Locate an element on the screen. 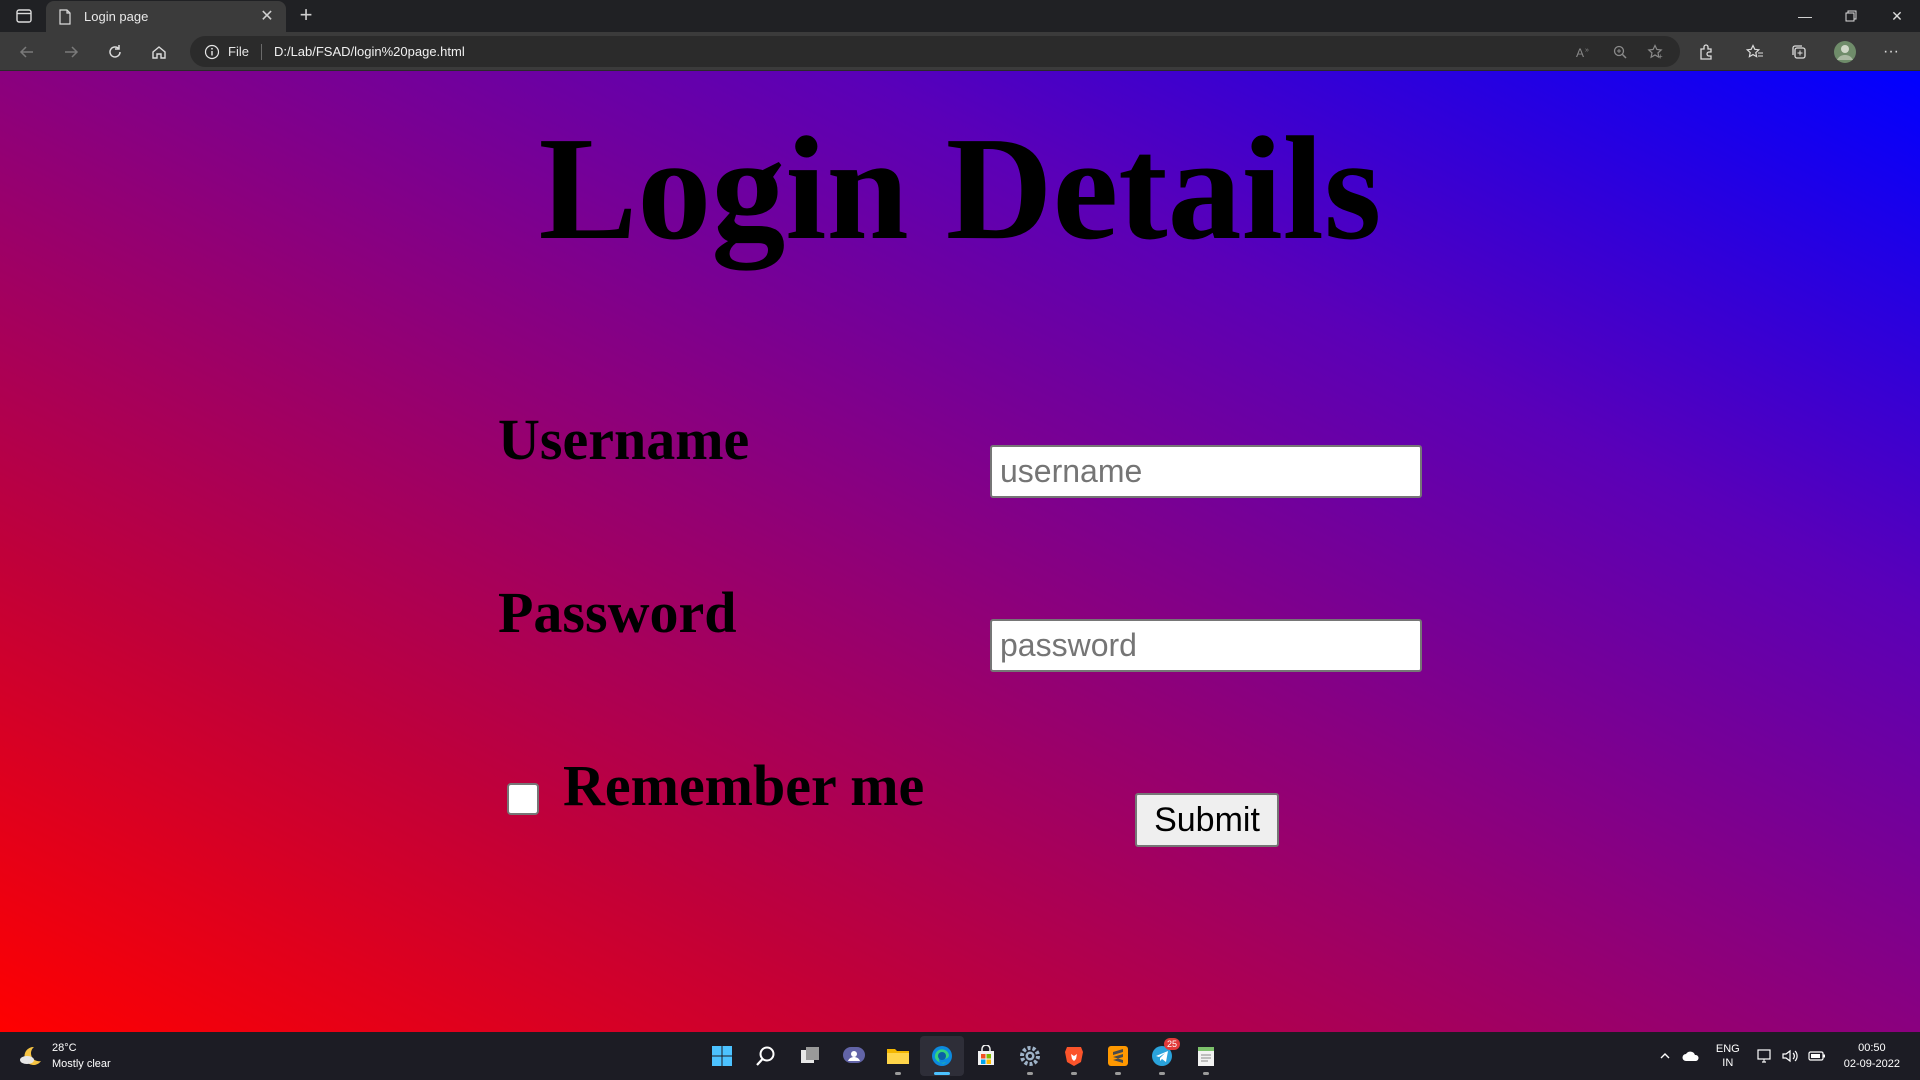  task-view-icon is located at coordinates (810, 1056).